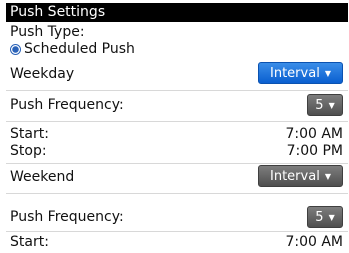 The image size is (349, 253). Describe the element at coordinates (314, 242) in the screenshot. I see `weekend-start-value: 7:00 AM` at that location.